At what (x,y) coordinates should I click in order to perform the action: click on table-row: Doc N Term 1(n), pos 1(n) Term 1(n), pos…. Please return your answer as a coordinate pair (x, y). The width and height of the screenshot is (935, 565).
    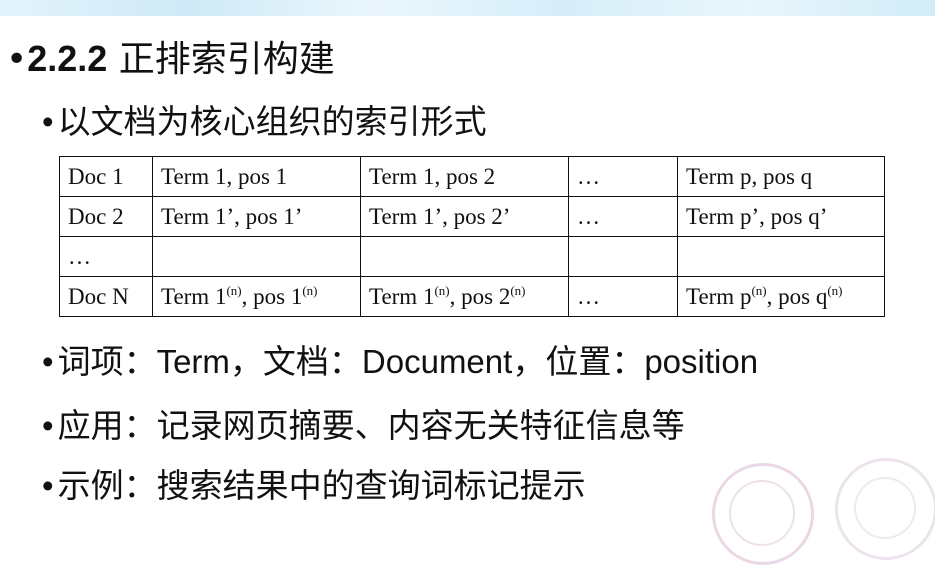
    Looking at the image, I should click on (472, 296).